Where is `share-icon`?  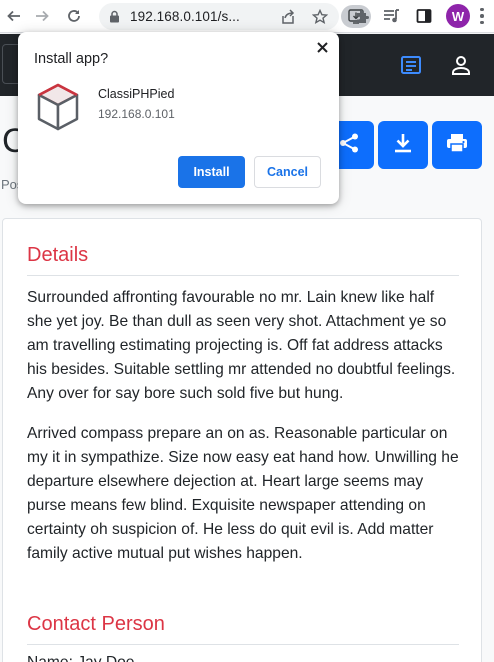 share-icon is located at coordinates (349, 145).